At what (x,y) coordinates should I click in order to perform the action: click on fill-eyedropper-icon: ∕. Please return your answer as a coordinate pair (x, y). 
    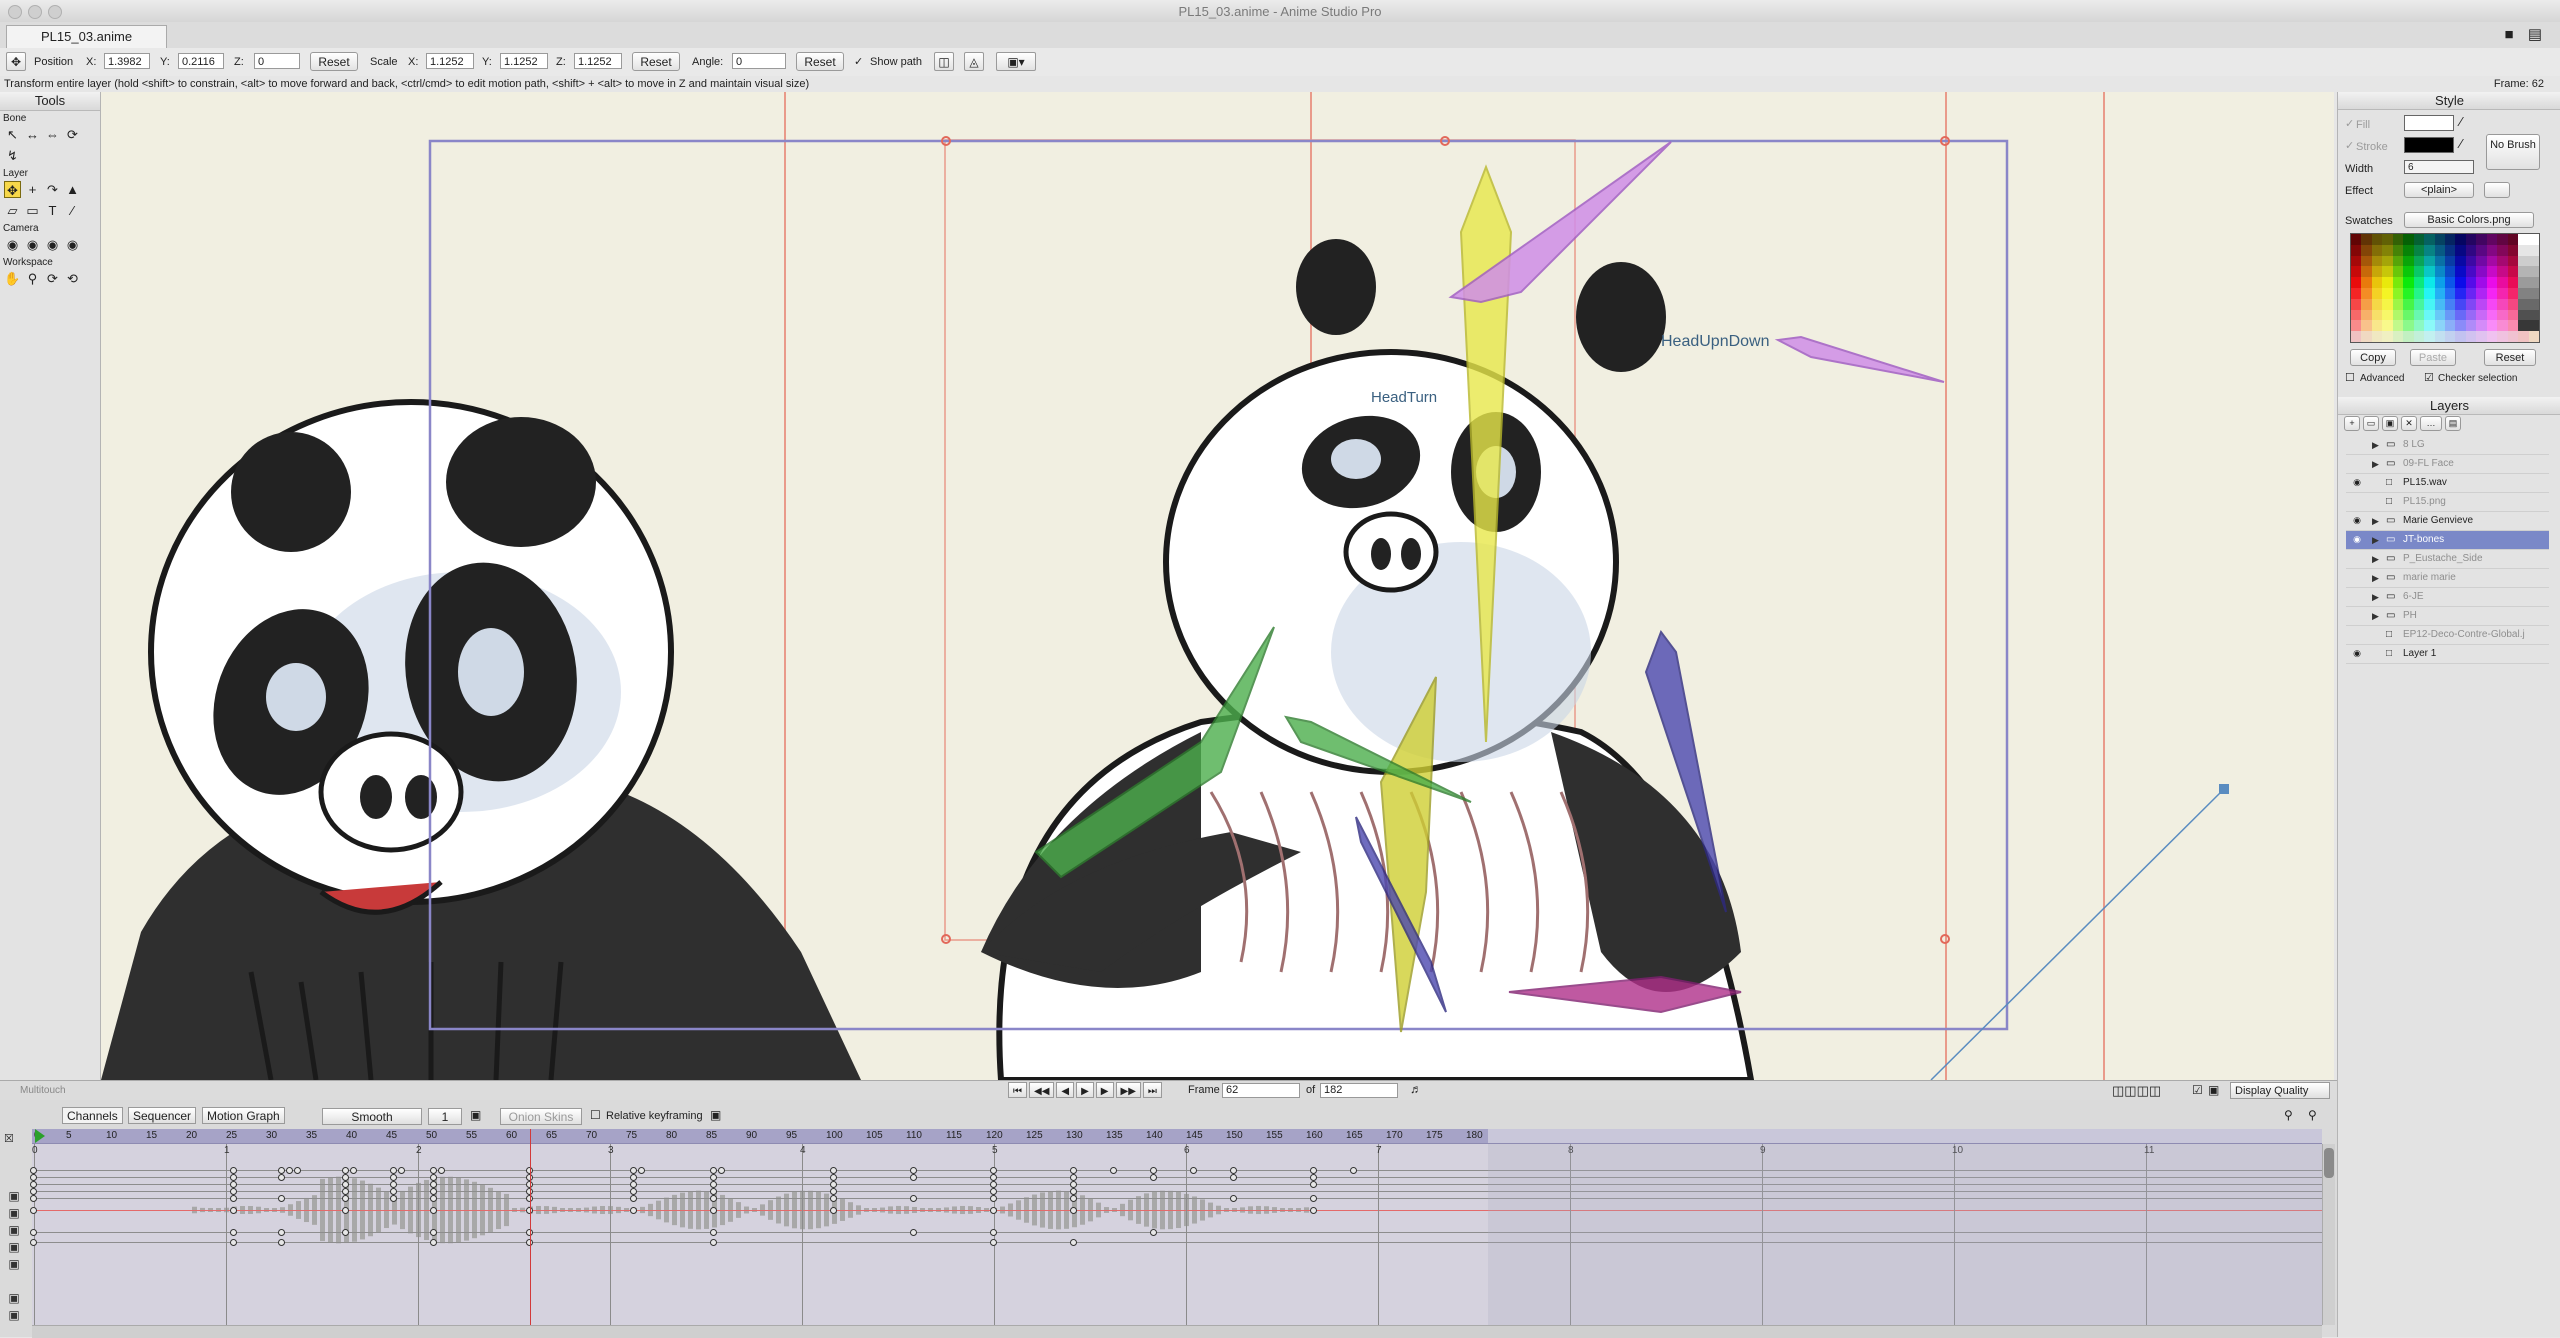
    Looking at the image, I should click on (2461, 121).